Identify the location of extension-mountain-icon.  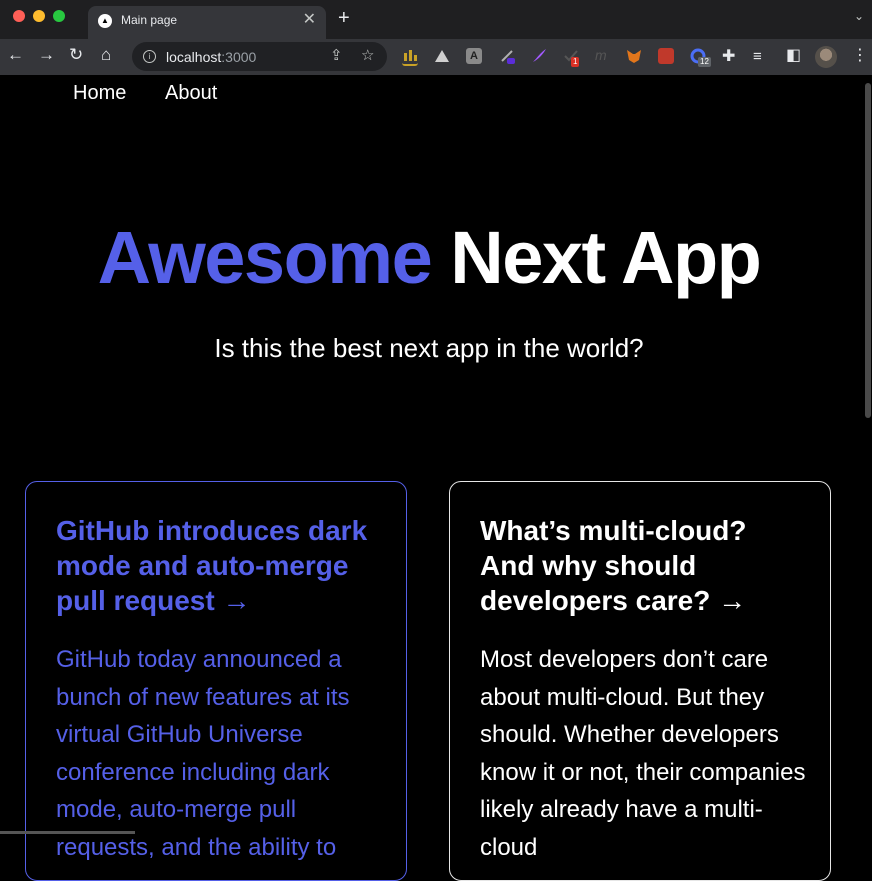
(442, 56).